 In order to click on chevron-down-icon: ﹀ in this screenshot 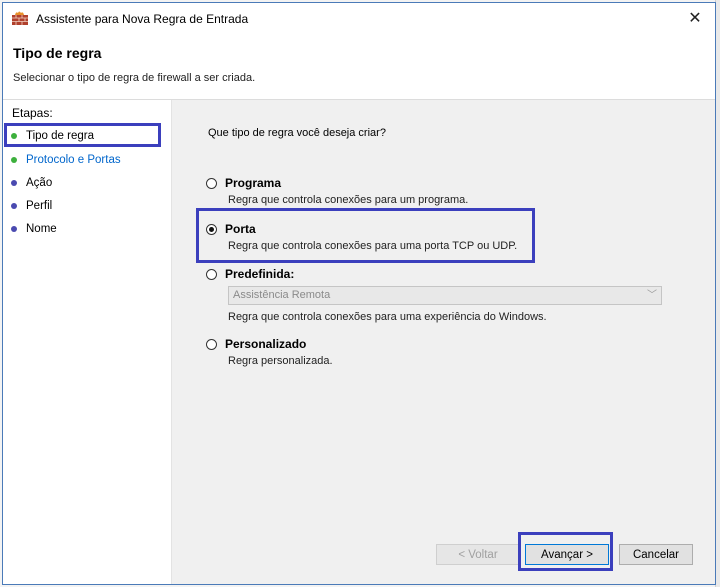, I will do `click(652, 295)`.